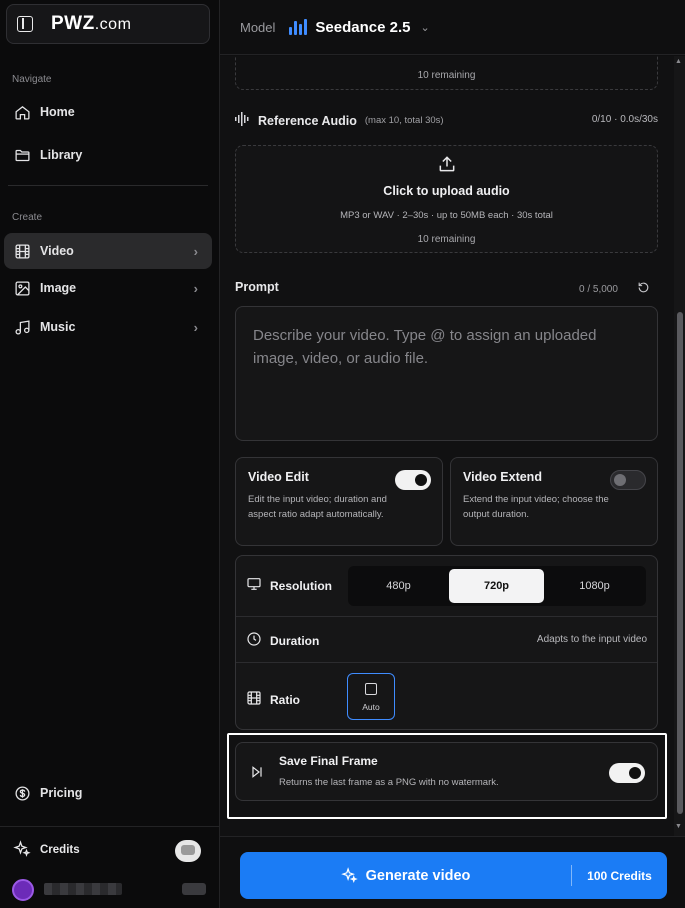  I want to click on scroll-down-icon: ▼, so click(678, 826).